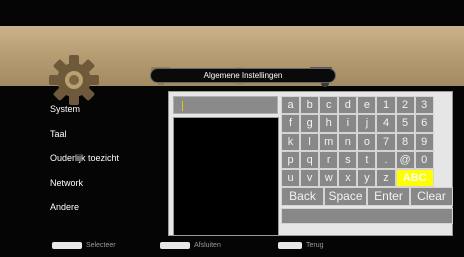  I want to click on key-k: k, so click(291, 141).